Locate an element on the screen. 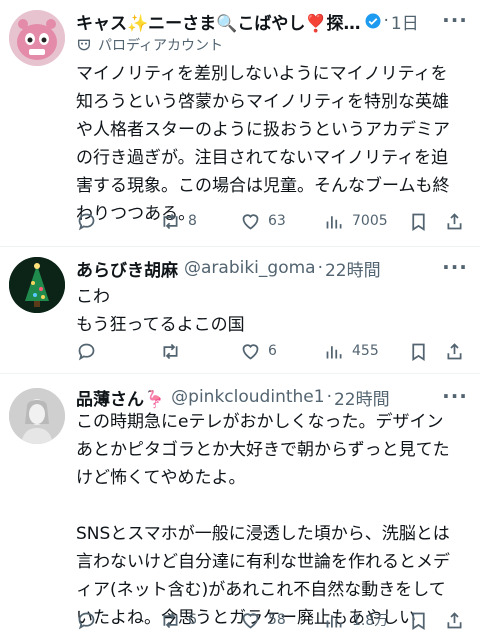  retweet-button: 6 is located at coordinates (178, 620).